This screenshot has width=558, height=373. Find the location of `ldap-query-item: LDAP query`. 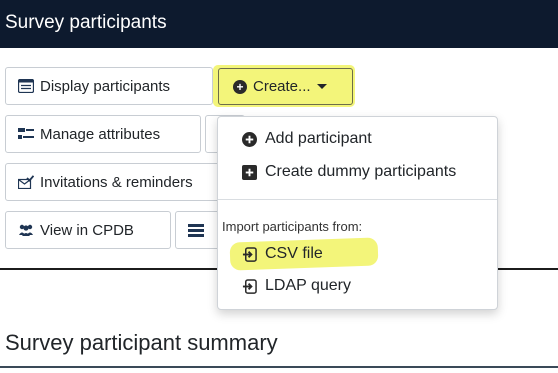

ldap-query-item: LDAP query is located at coordinates (296, 286).